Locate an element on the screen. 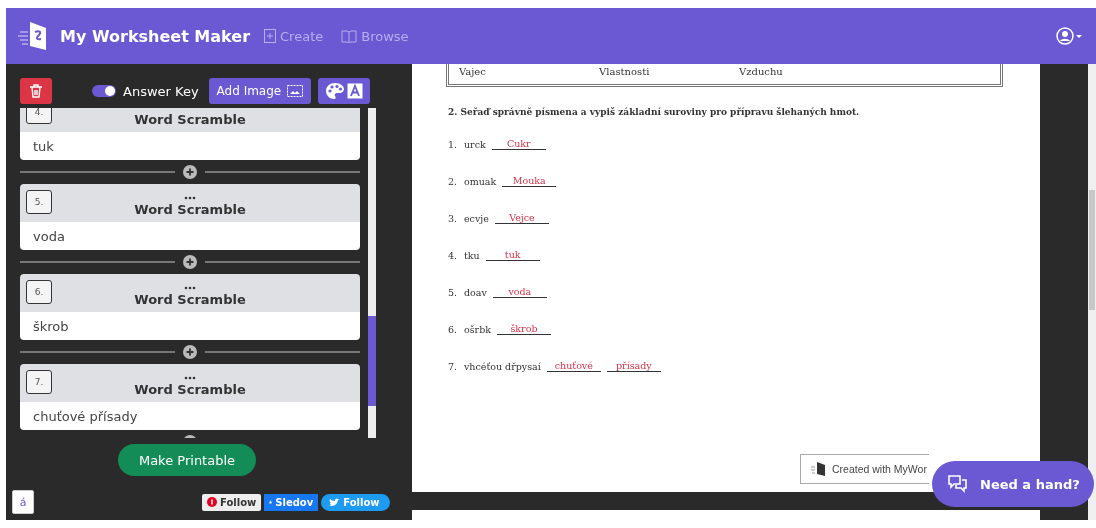 The image size is (1096, 528). item-number: 3. is located at coordinates (453, 218).